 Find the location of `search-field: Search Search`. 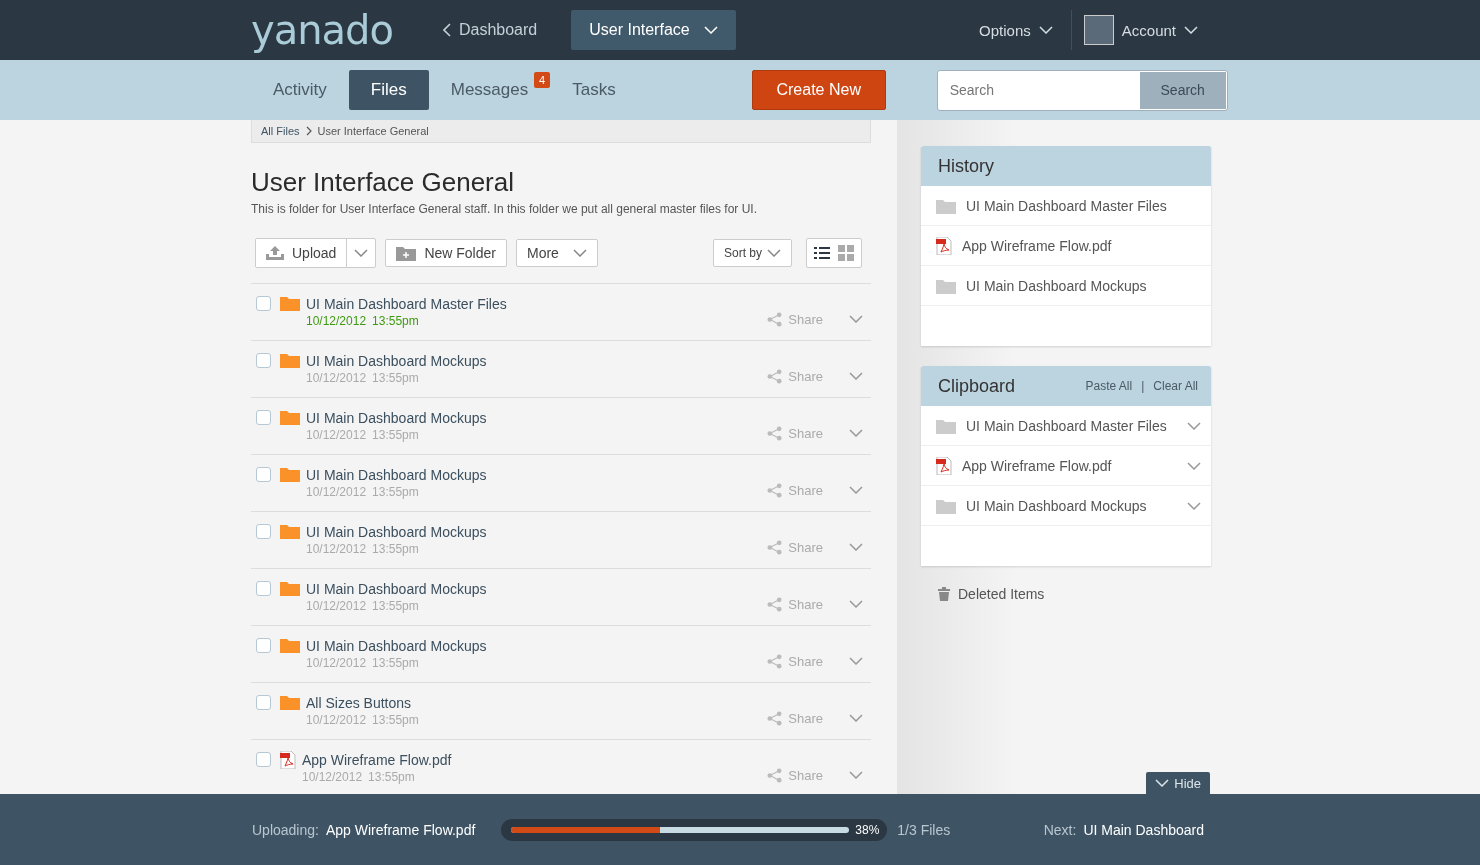

search-field: Search Search is located at coordinates (1082, 90).